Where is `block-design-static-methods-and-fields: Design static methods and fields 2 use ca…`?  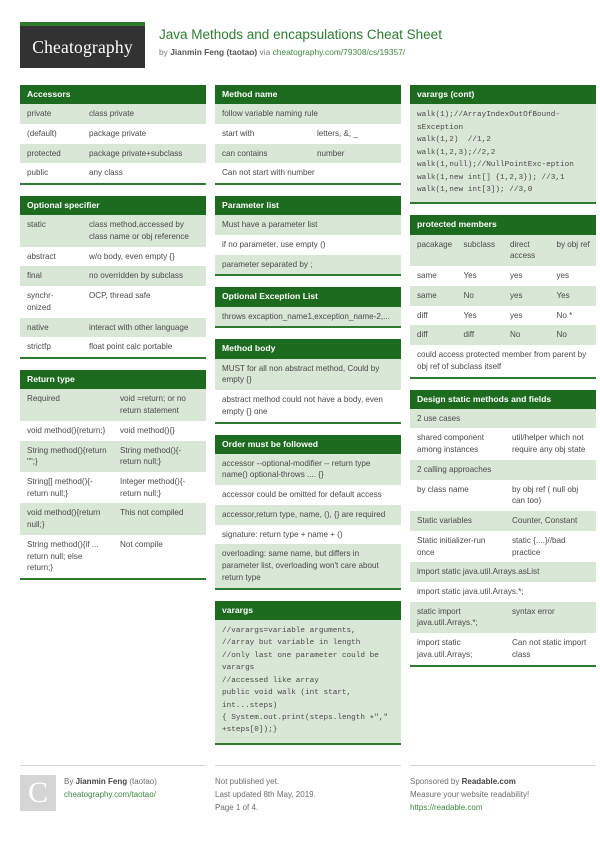 block-design-static-methods-and-fields: Design static methods and fields 2 use ca… is located at coordinates (503, 528).